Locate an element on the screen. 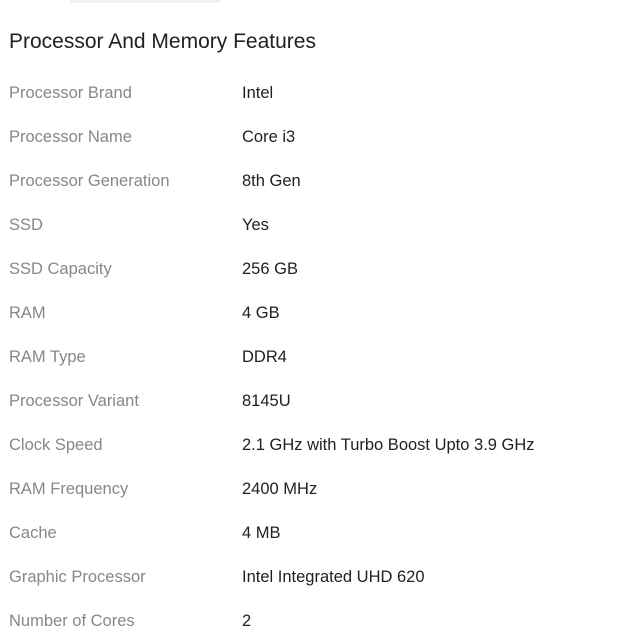 The width and height of the screenshot is (619, 642). spec-row: Processor Brand Intel is located at coordinates (309, 93).